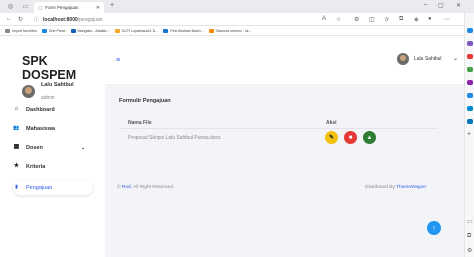 The width and height of the screenshot is (474, 257). Describe the element at coordinates (57, 85) in the screenshot. I see `sidebar-user-name: Lalu Sahibul` at that location.